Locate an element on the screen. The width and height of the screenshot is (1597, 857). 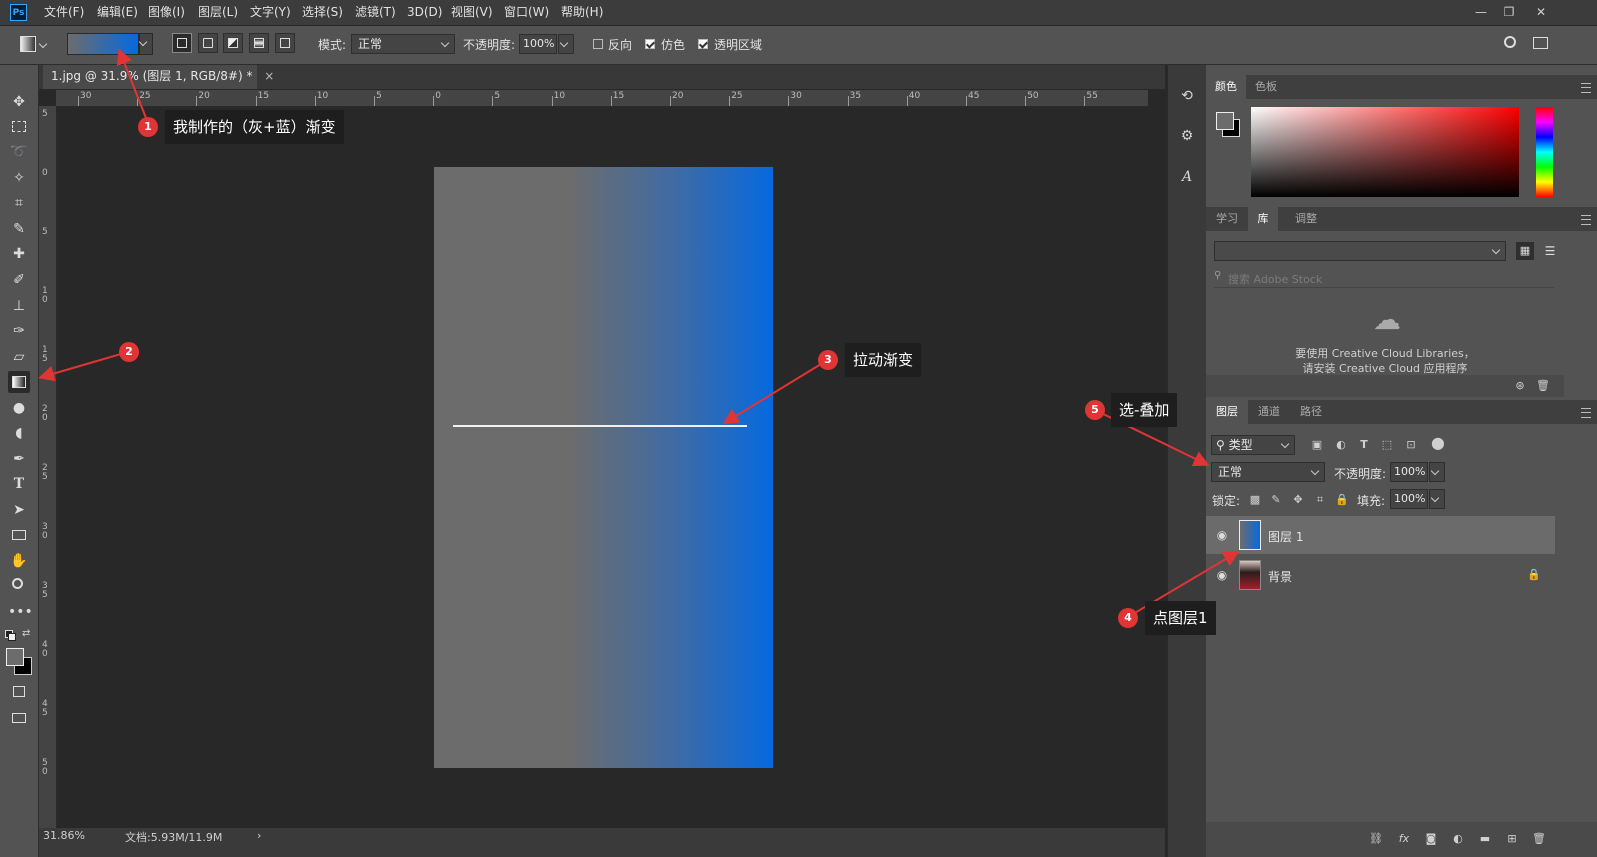
close-window-icon: ✕ is located at coordinates (1541, 12).